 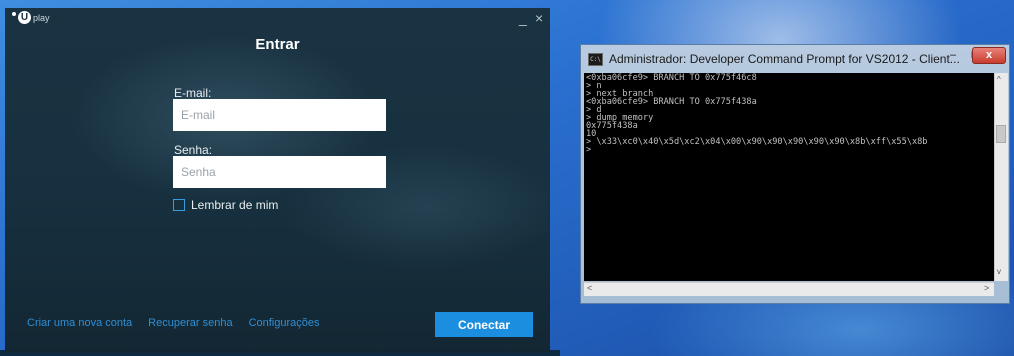 What do you see at coordinates (284, 323) in the screenshot?
I see `settings-link: Configurações` at bounding box center [284, 323].